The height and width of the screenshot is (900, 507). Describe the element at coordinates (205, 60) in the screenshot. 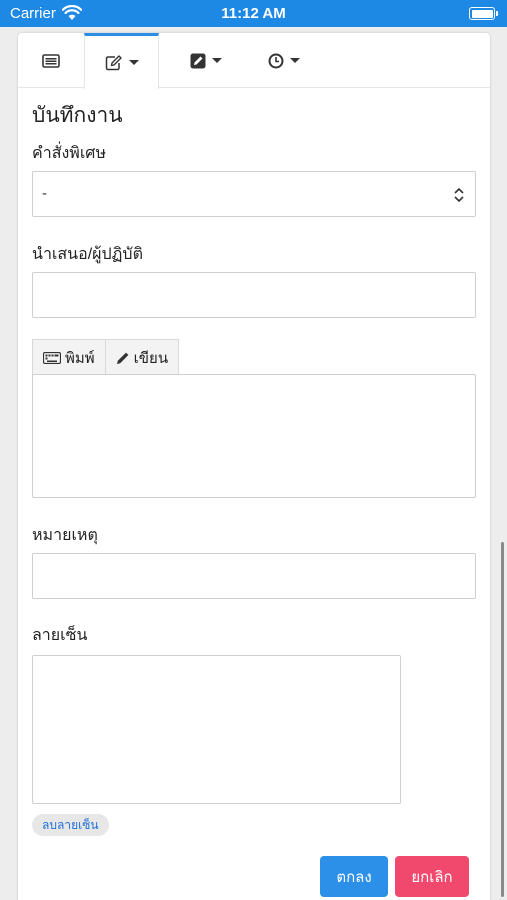

I see `tab-note` at that location.